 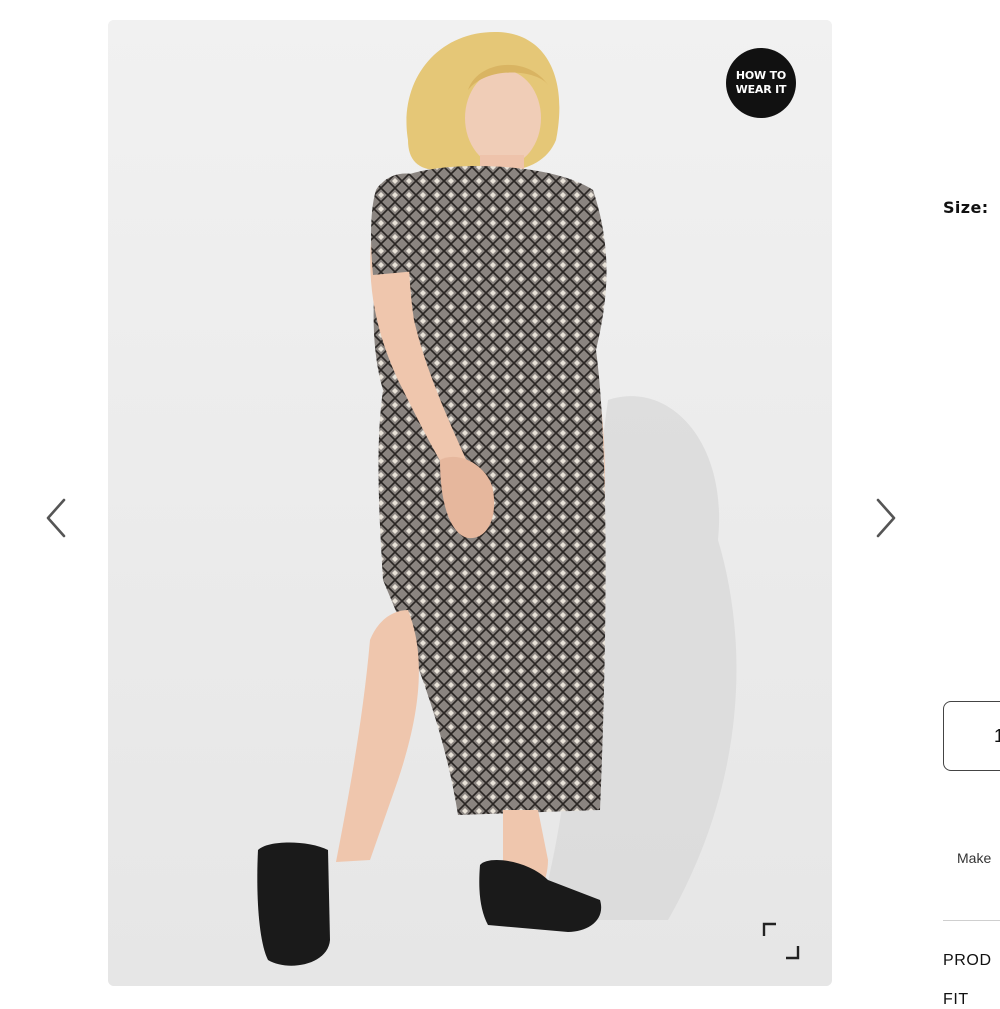 What do you see at coordinates (997, 736) in the screenshot?
I see `quantity-value: 1` at bounding box center [997, 736].